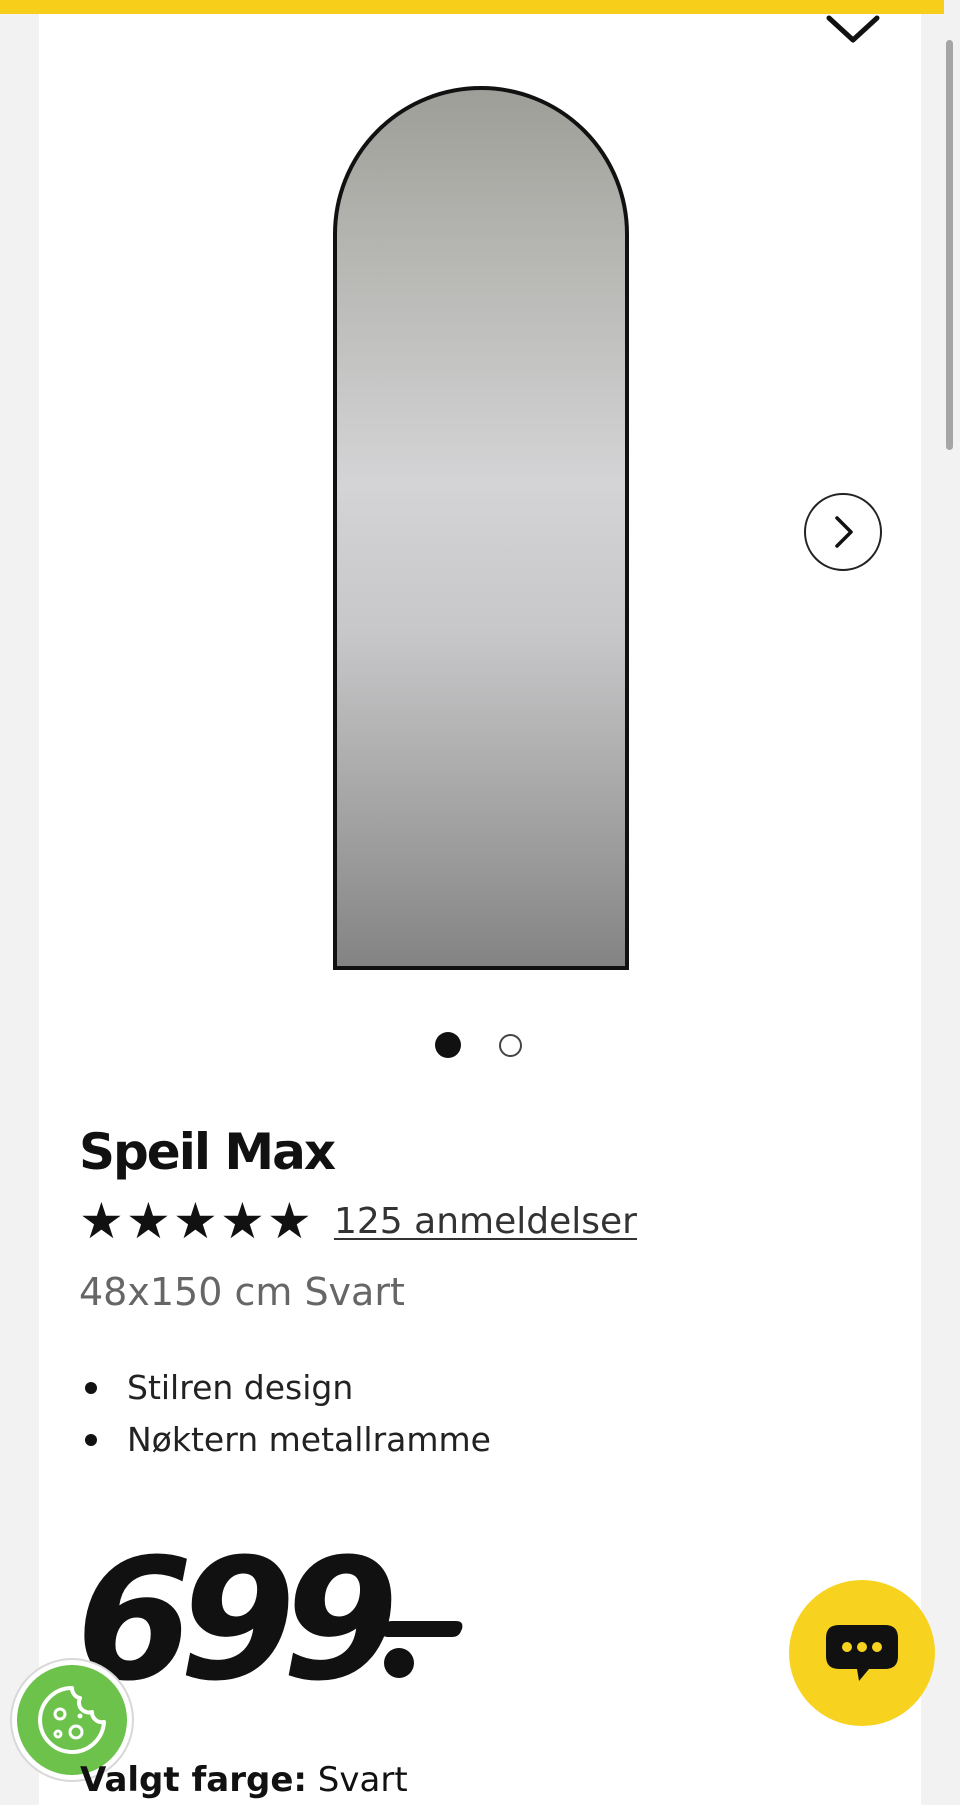 This screenshot has height=1805, width=960. I want to click on selected-color-value: Svart, so click(362, 1780).